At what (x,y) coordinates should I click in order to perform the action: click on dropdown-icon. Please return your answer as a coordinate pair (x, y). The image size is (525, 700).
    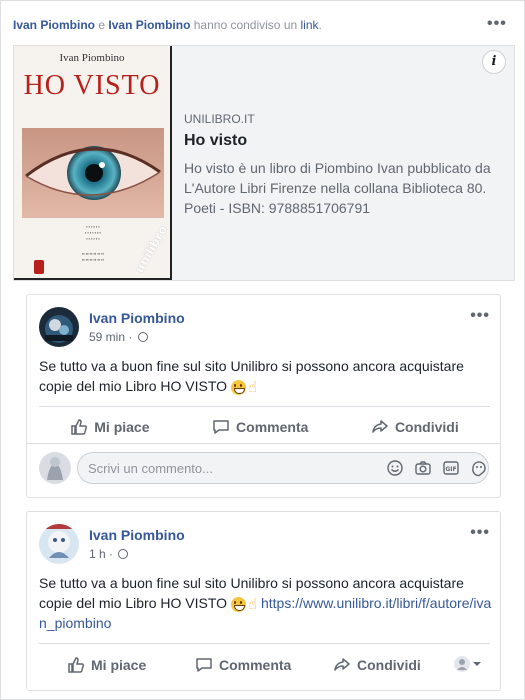
    Looking at the image, I should click on (477, 664).